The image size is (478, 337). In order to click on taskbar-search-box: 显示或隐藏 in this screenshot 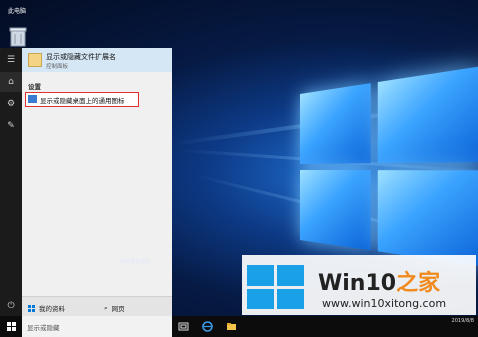, I will do `click(97, 326)`.